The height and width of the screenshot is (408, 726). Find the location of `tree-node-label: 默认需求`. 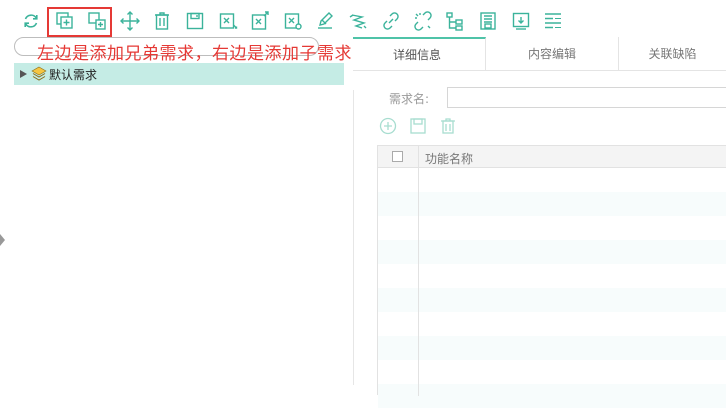

tree-node-label: 默认需求 is located at coordinates (73, 74).